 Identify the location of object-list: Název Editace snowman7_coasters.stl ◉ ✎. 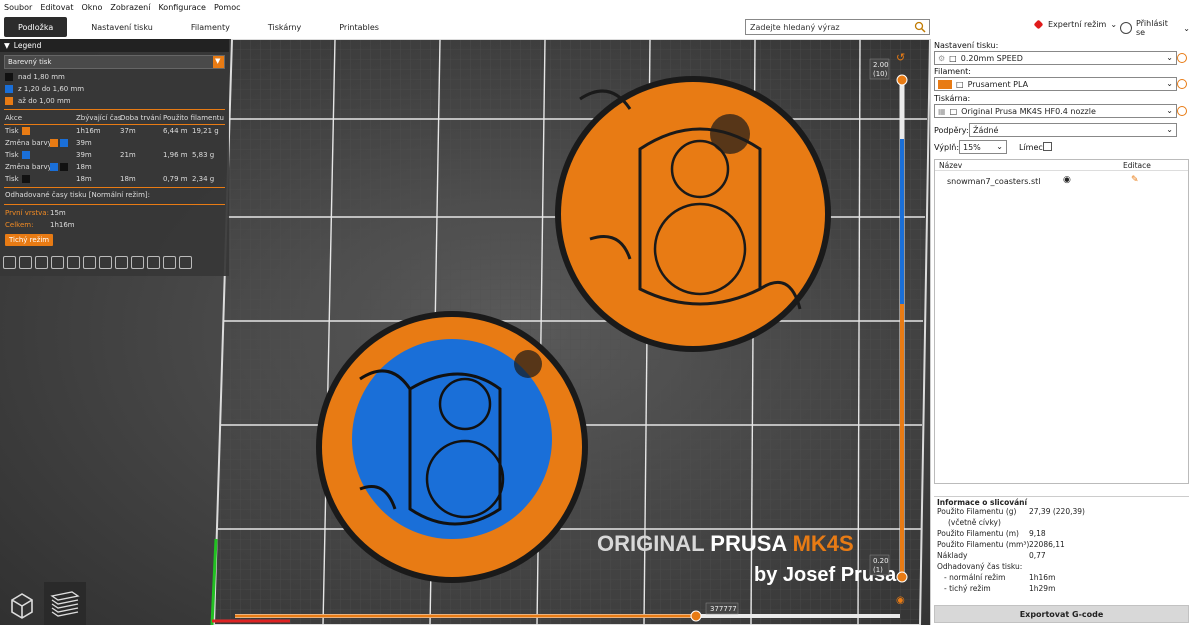
(1061, 321).